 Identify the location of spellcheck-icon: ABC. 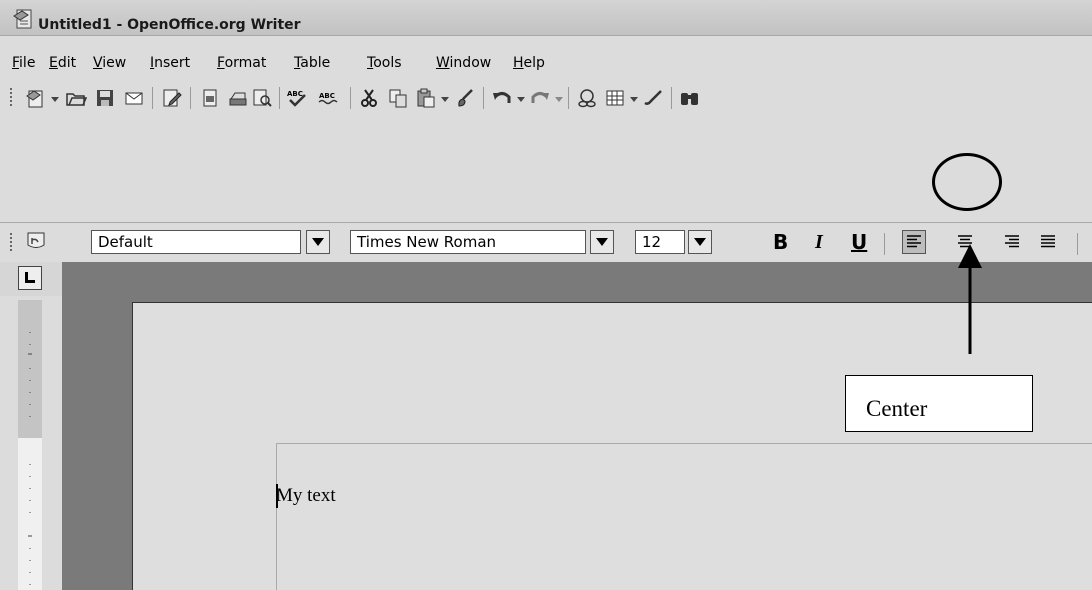
(297, 98).